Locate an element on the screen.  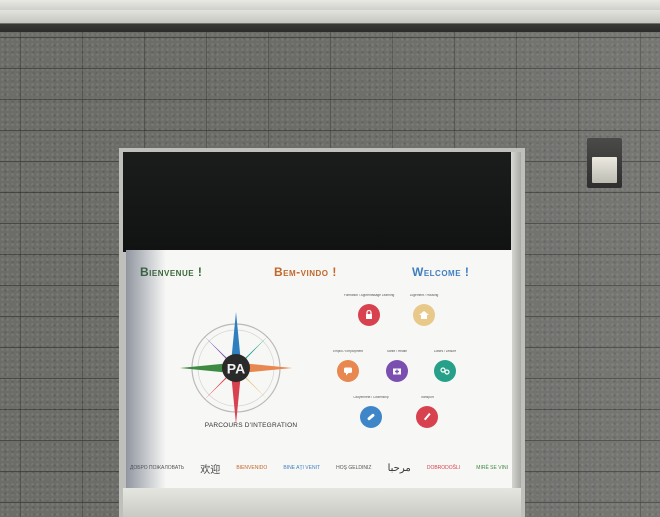
service-learning-label: Formation / Apprentissage Learning is located at coordinates (369, 295).